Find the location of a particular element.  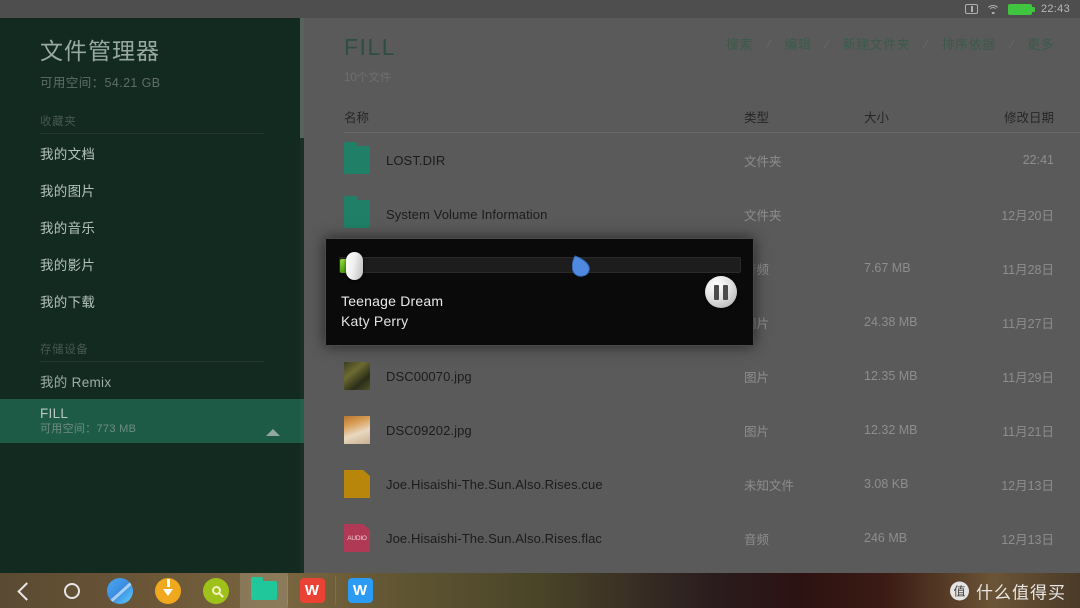

file-size: 12.35 MB is located at coordinates (891, 376).